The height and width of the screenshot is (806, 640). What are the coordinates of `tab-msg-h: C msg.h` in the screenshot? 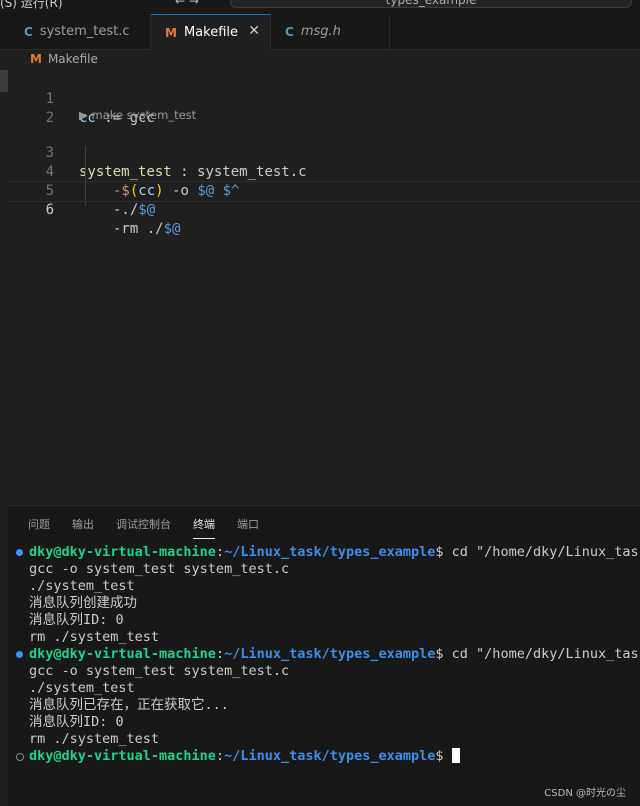 It's located at (330, 31).